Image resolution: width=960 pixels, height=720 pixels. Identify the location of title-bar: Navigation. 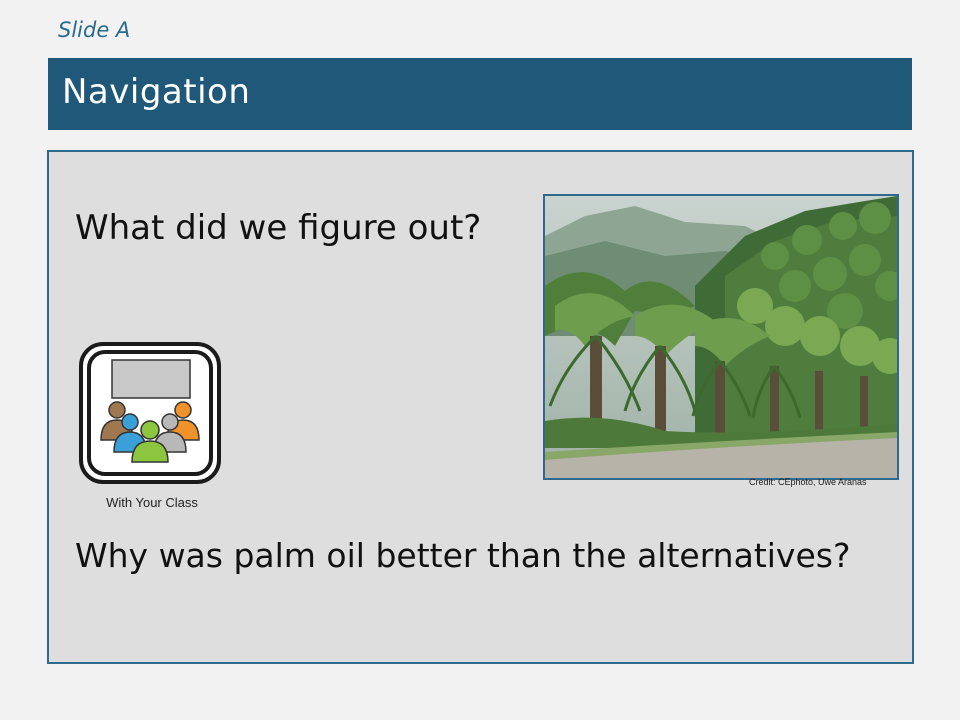
(480, 94).